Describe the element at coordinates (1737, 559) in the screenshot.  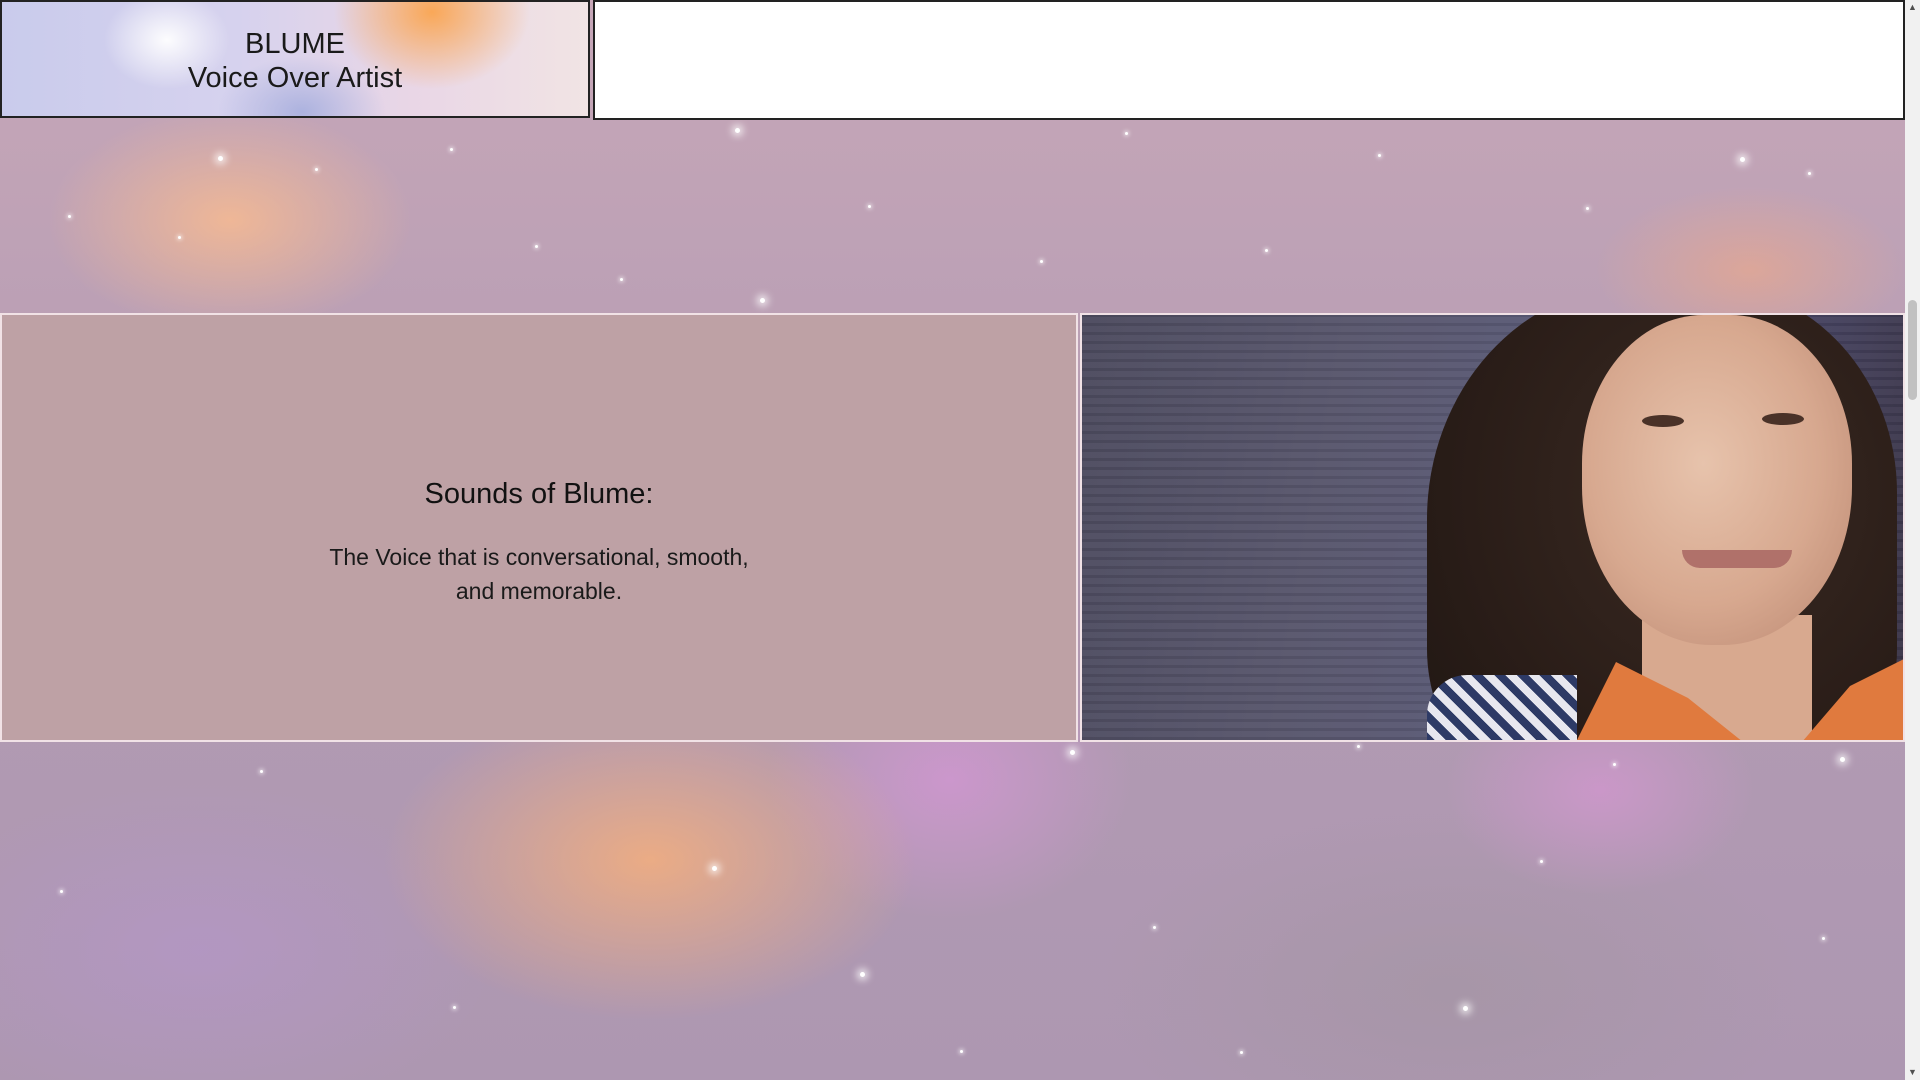
I see `photo-mouth` at that location.